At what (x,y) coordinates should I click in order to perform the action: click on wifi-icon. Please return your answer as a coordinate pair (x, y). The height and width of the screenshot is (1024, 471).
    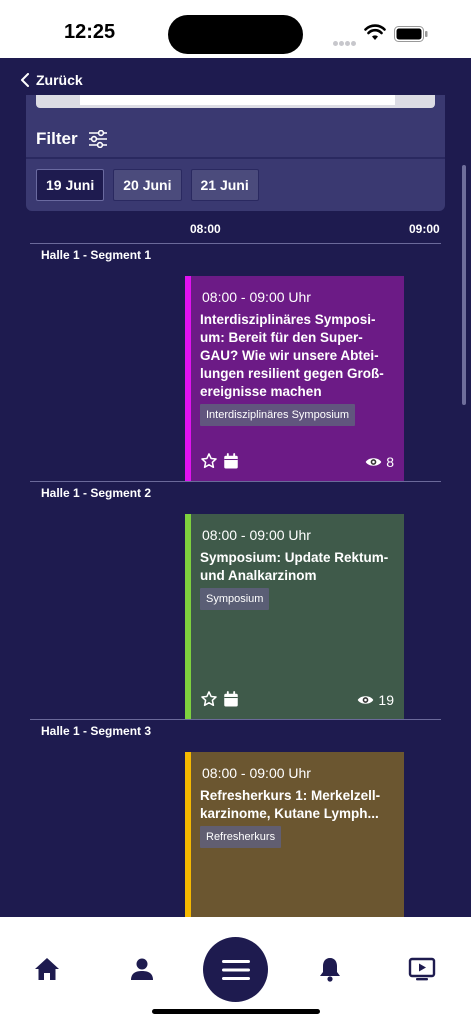
    Looking at the image, I should click on (375, 32).